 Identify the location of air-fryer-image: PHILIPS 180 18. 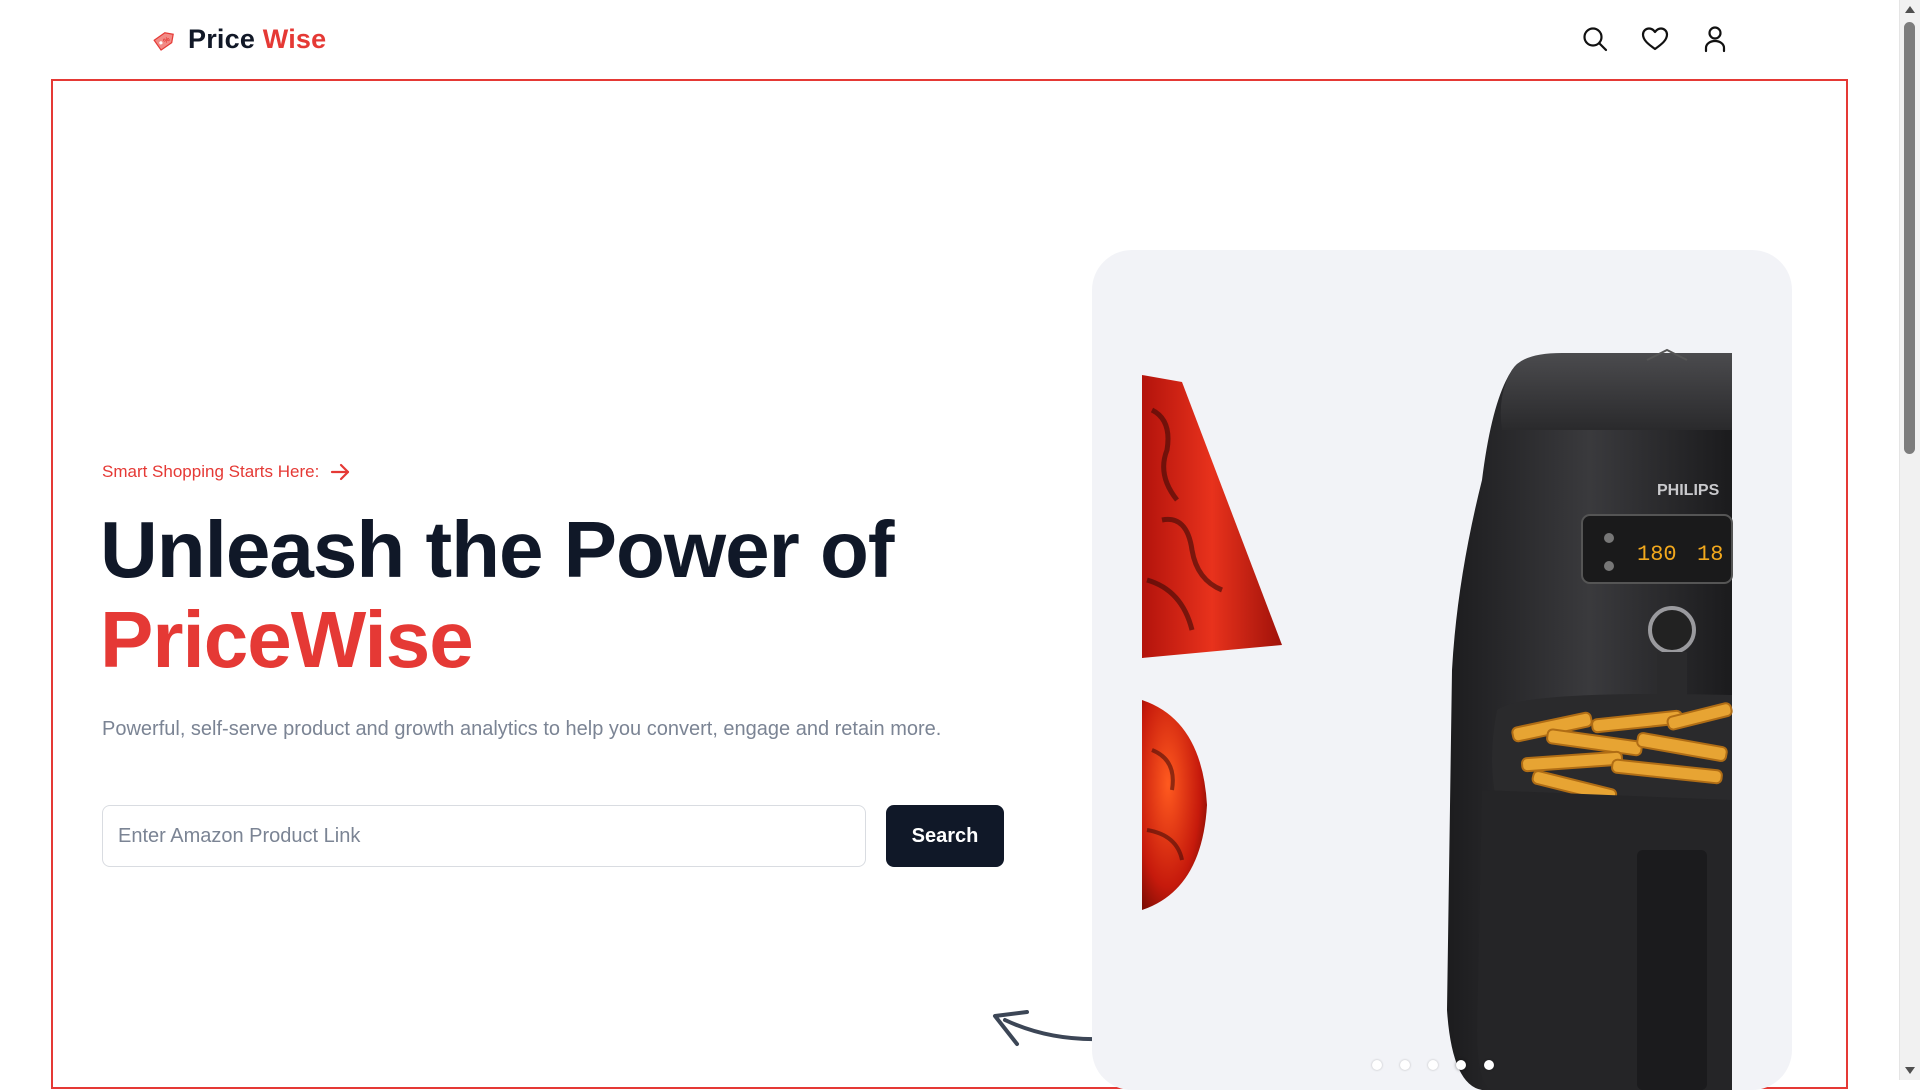
(1590, 719).